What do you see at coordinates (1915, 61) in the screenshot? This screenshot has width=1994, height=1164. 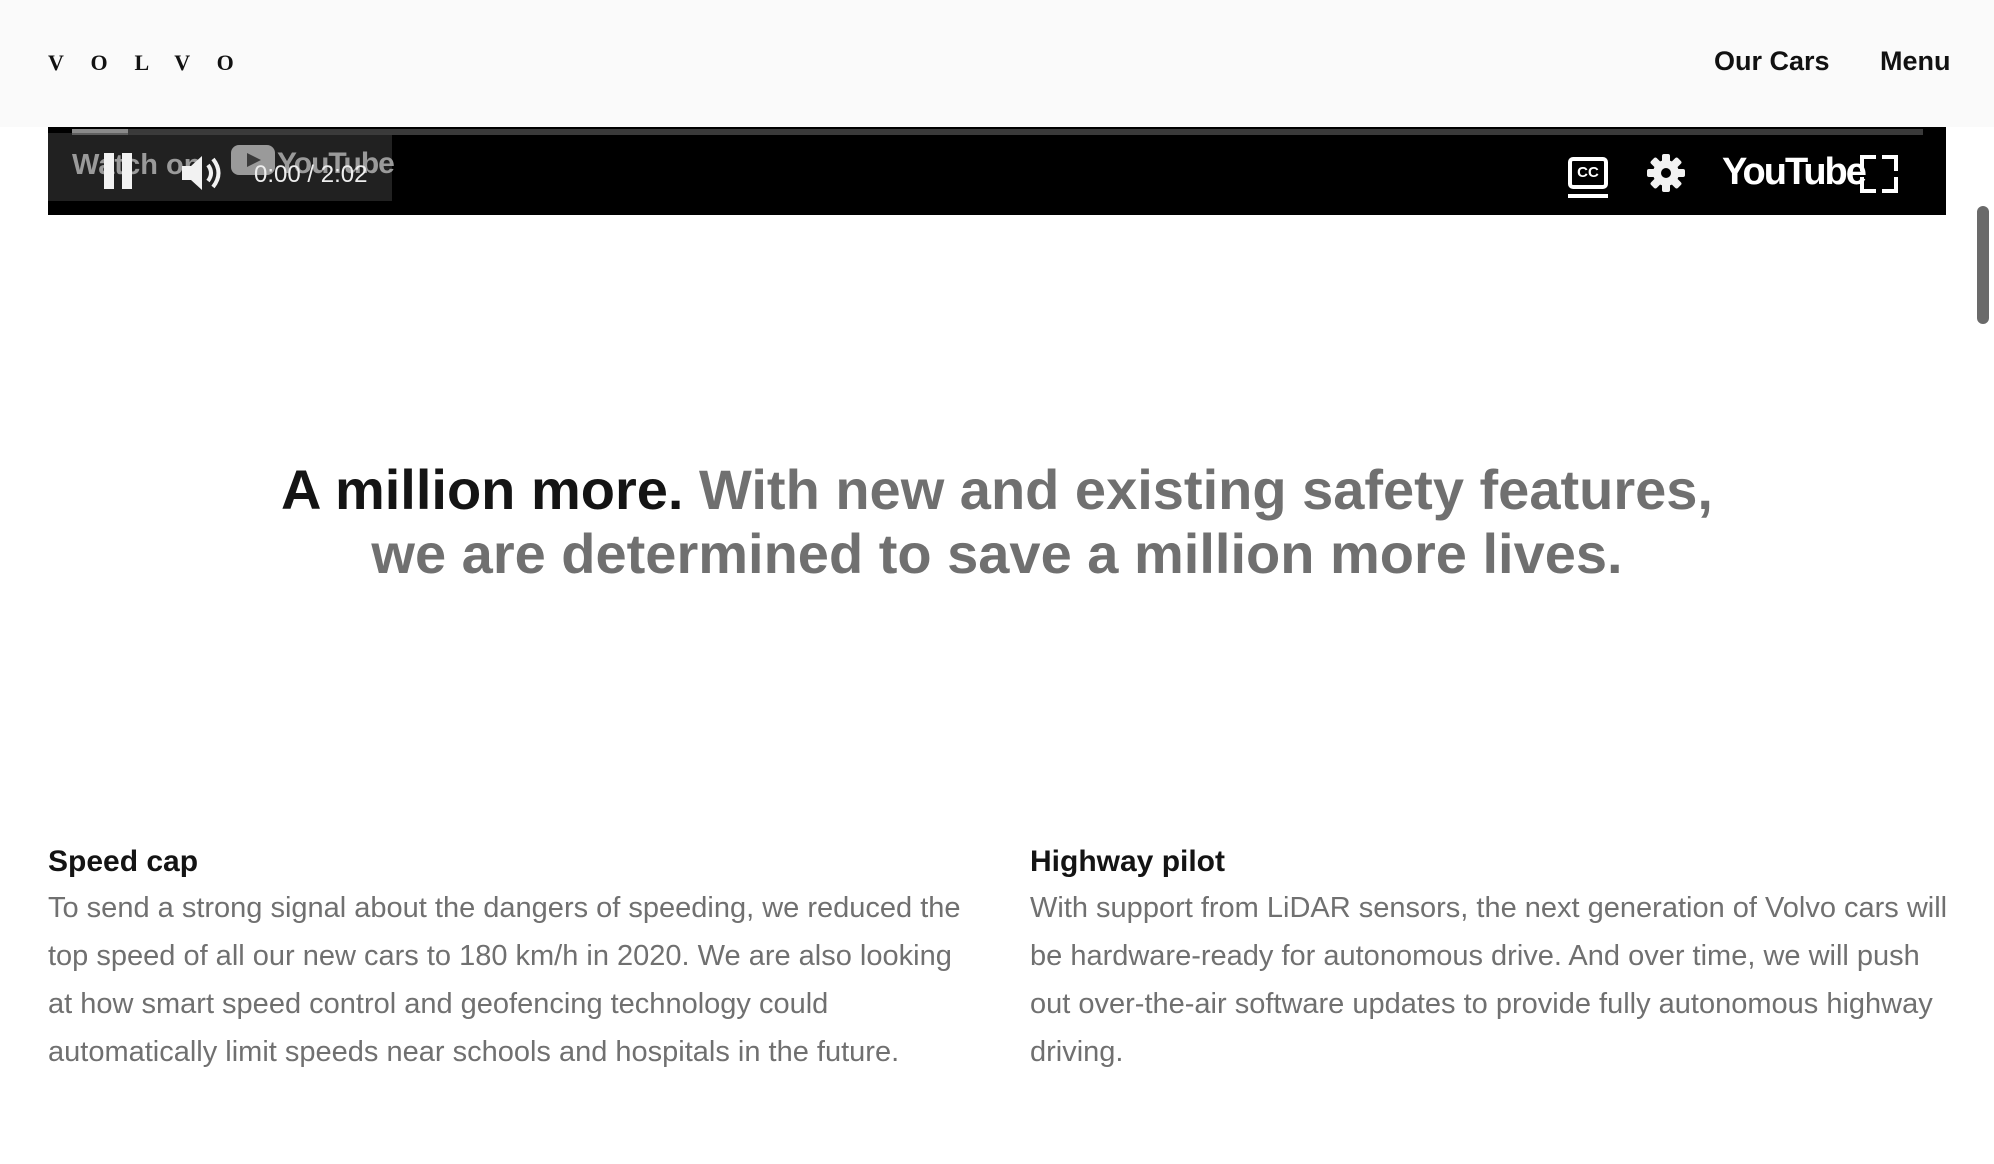 I see `nav-menu-button: Menu` at bounding box center [1915, 61].